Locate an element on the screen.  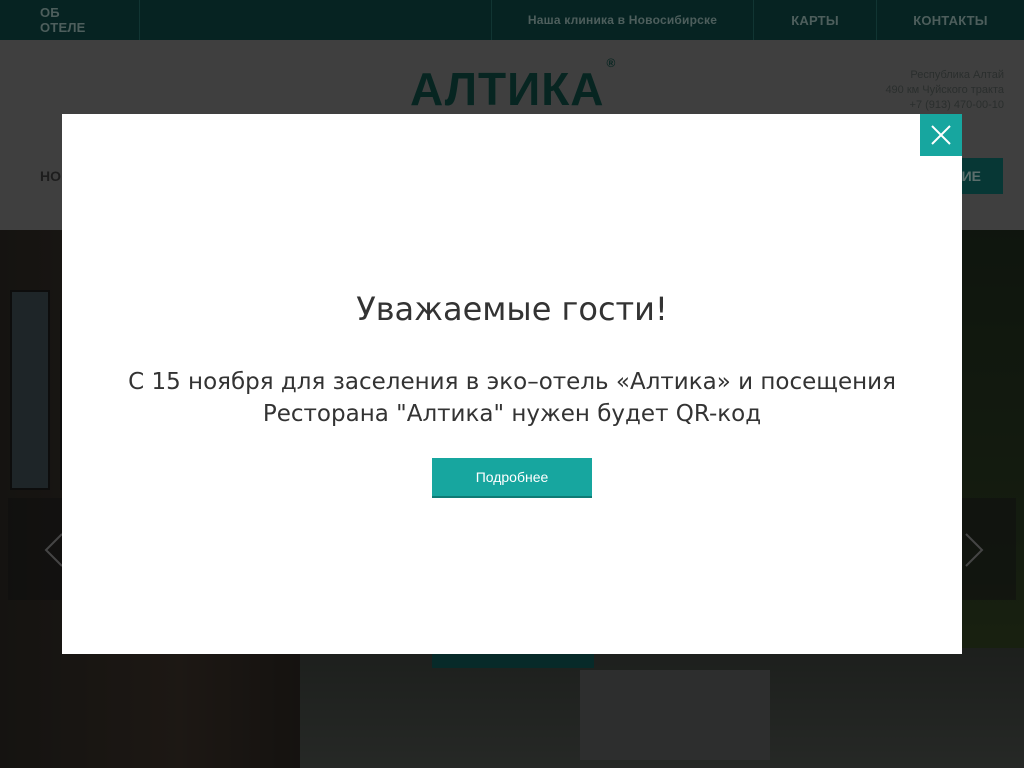
modal-close-button is located at coordinates (941, 135).